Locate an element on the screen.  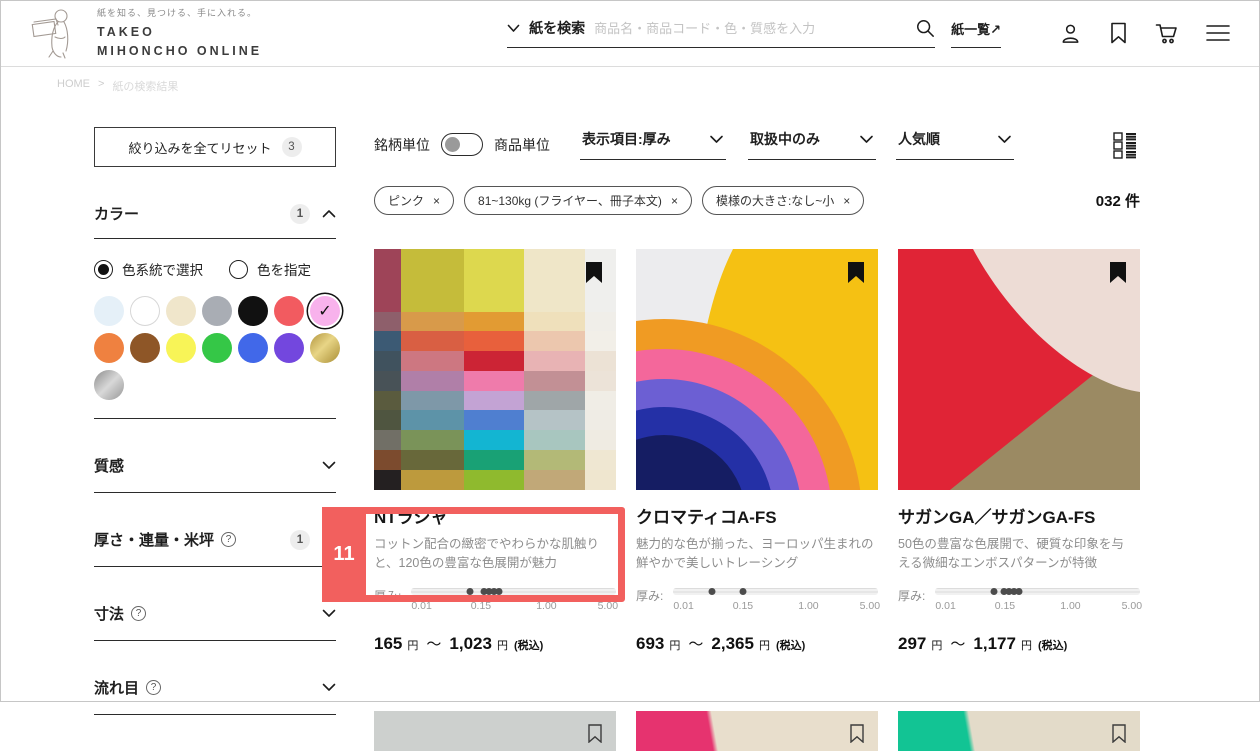
thickness-tick-label: 1.00 is located at coordinates (808, 605).